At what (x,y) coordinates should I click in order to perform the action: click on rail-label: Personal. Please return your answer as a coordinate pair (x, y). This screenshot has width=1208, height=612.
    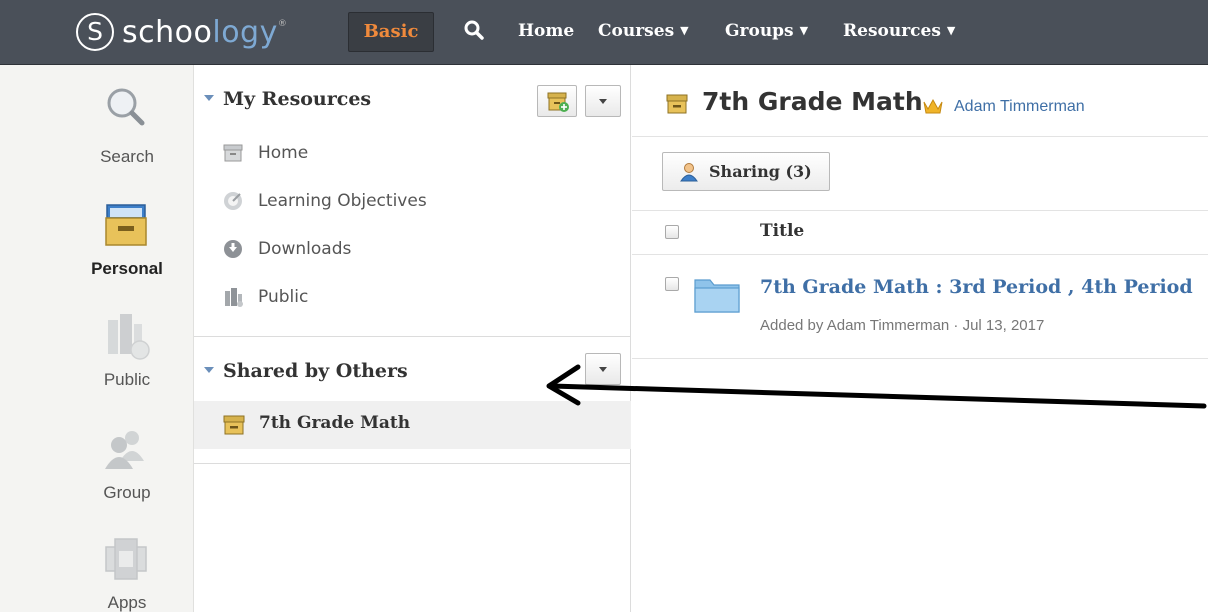
    Looking at the image, I should click on (127, 268).